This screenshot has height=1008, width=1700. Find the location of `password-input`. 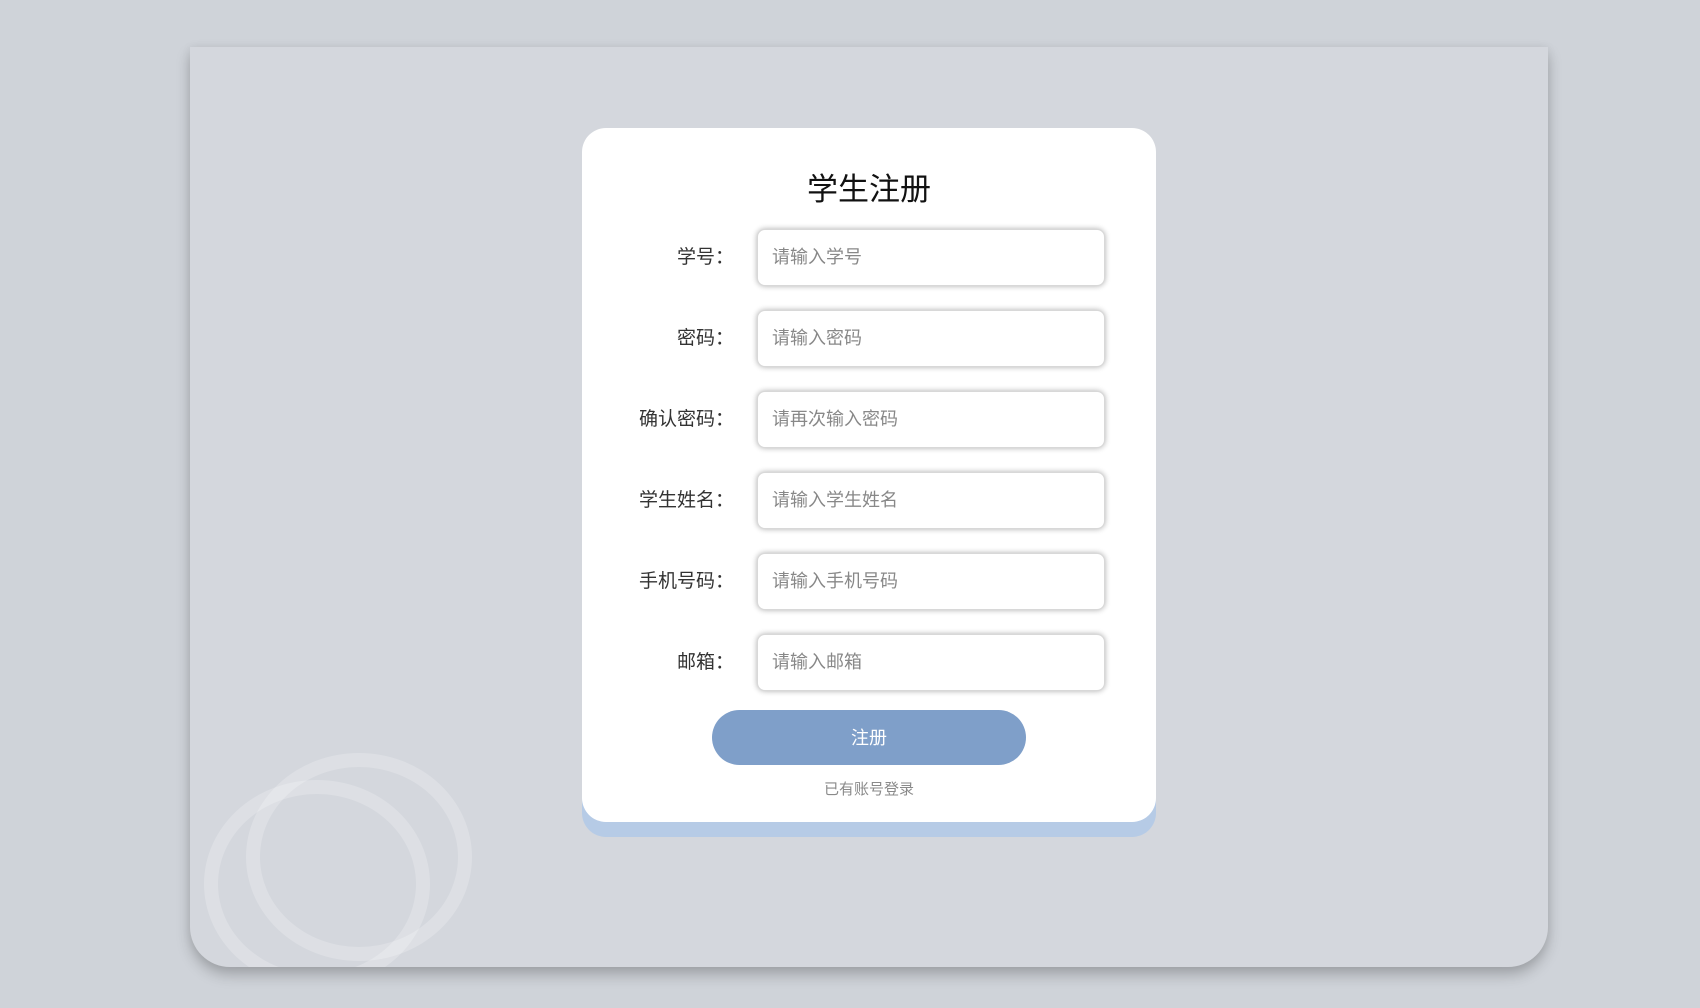

password-input is located at coordinates (931, 338).